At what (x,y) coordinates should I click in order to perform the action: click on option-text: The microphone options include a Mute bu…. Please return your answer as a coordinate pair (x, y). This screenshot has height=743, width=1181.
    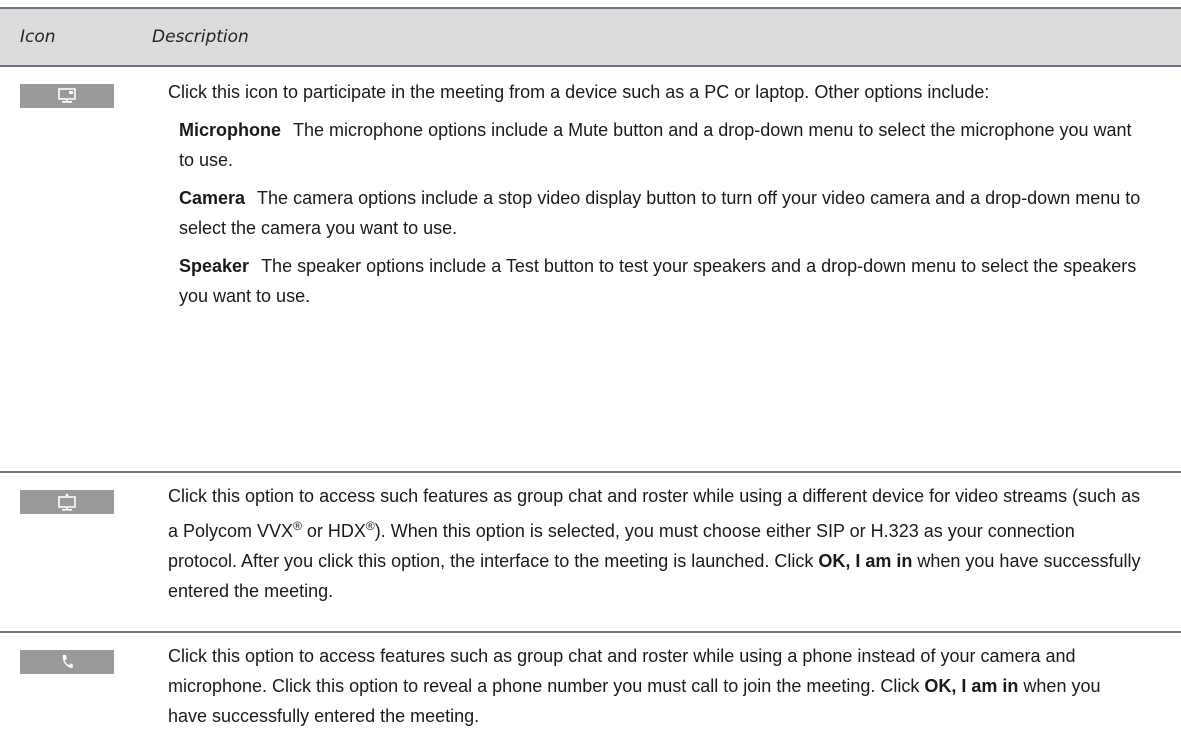
    Looking at the image, I should click on (655, 145).